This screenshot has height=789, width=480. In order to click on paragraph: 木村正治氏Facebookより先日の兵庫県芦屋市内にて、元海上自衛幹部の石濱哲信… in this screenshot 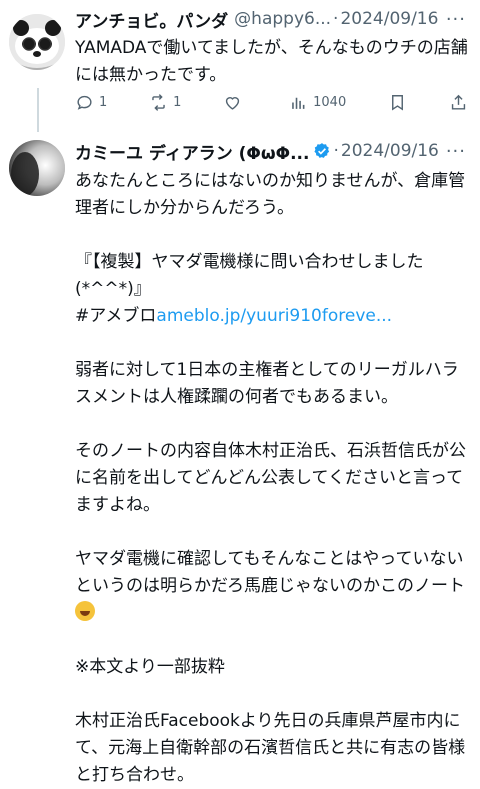, I will do `click(270, 748)`.